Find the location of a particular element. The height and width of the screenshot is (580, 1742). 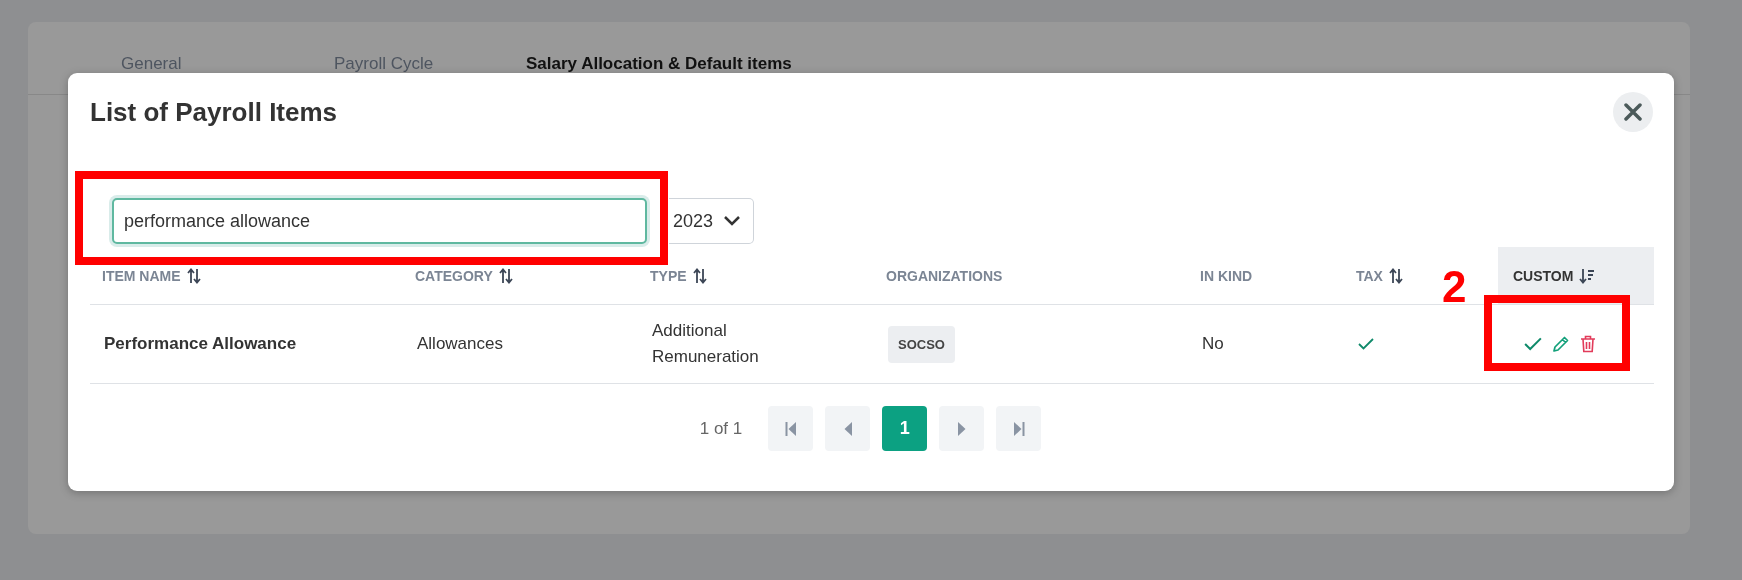

column-header: TAX is located at coordinates (1379, 275).